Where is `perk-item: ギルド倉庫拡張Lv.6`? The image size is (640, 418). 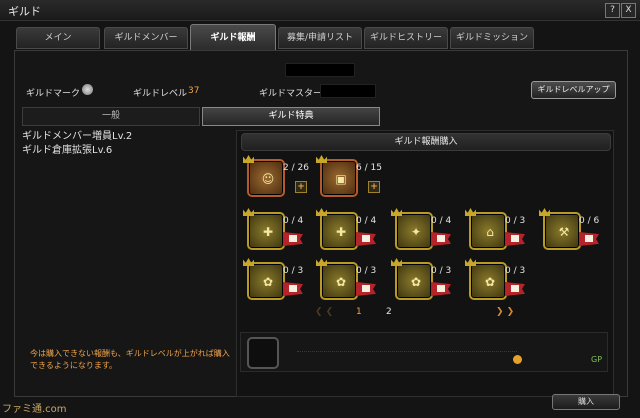 perk-item: ギルド倉庫拡張Lv.6 is located at coordinates (67, 150).